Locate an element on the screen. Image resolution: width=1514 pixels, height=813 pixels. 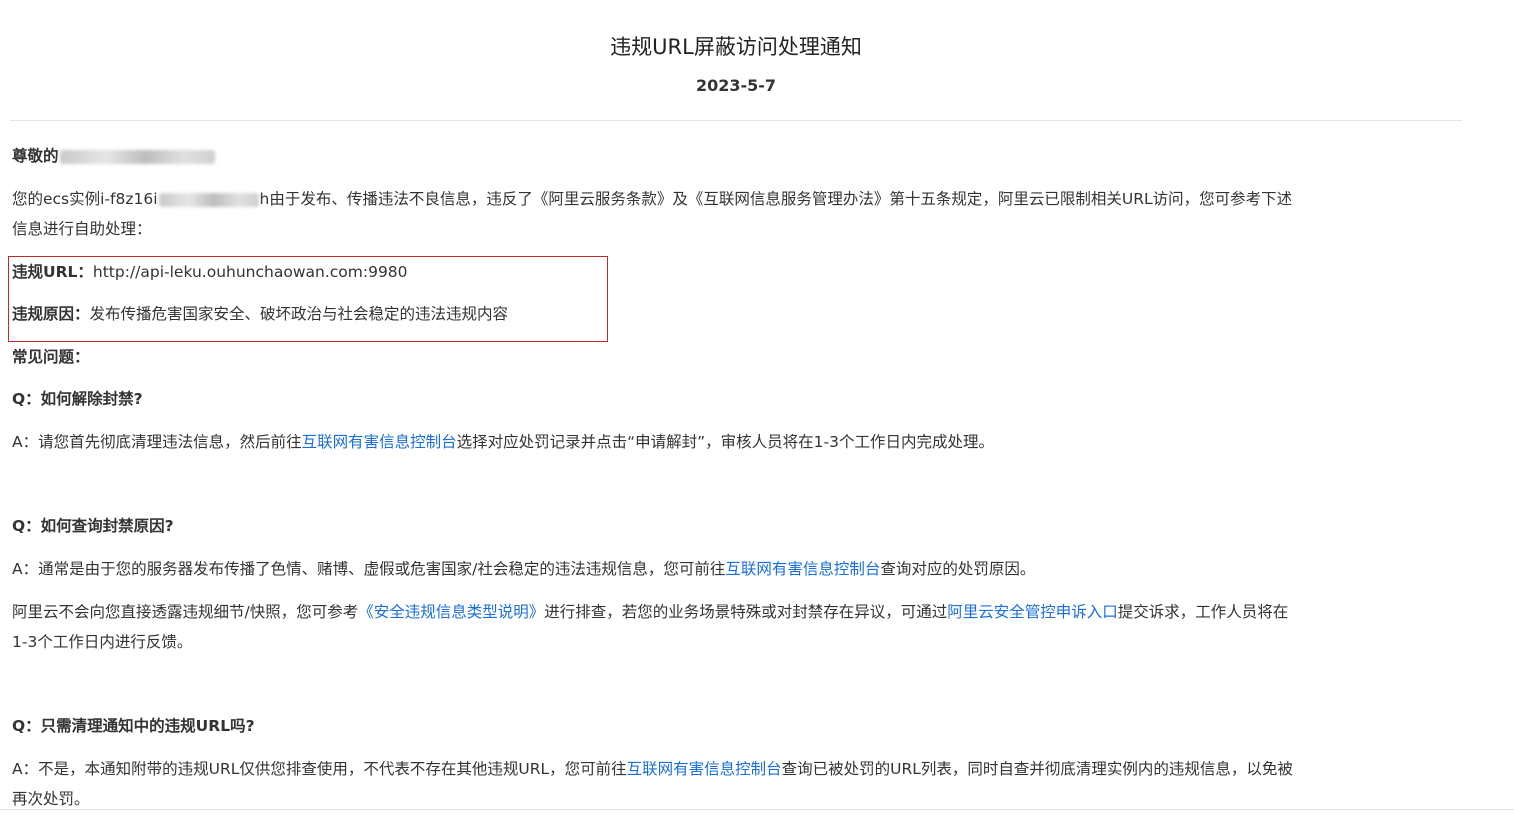
violation-reason-row: 违规原因：发布传播危害国家安全、破坏政治与社会稳定的违法违规内容 is located at coordinates (260, 314).